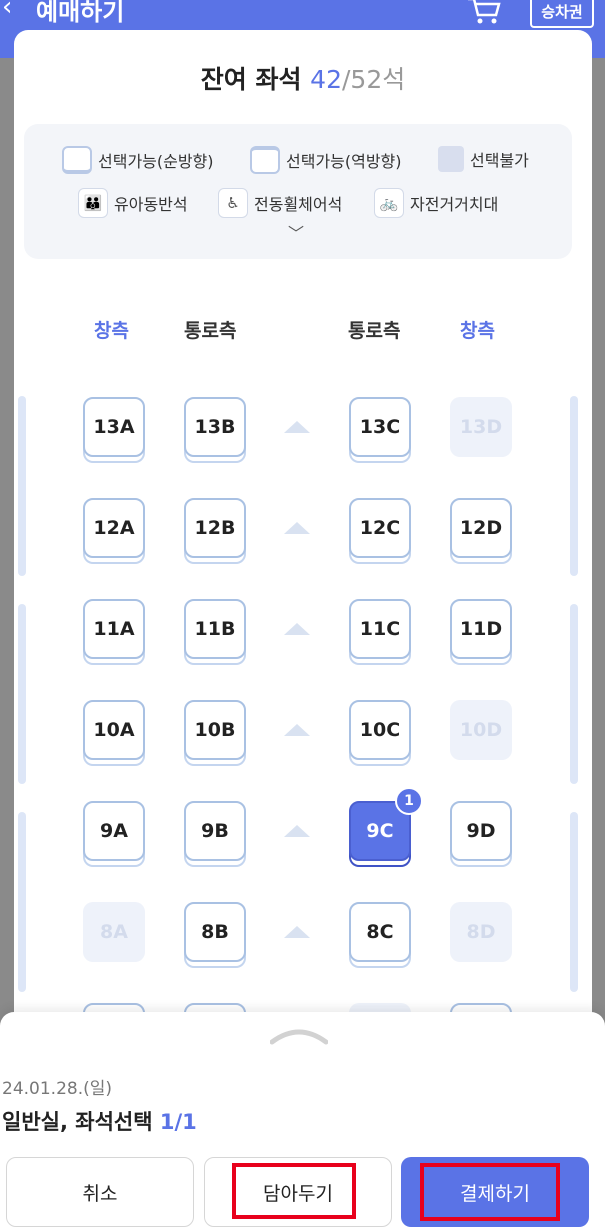 Image resolution: width=605 pixels, height=1232 pixels. What do you see at coordinates (265, 160) in the screenshot?
I see `reverse-seat-icon` at bounding box center [265, 160].